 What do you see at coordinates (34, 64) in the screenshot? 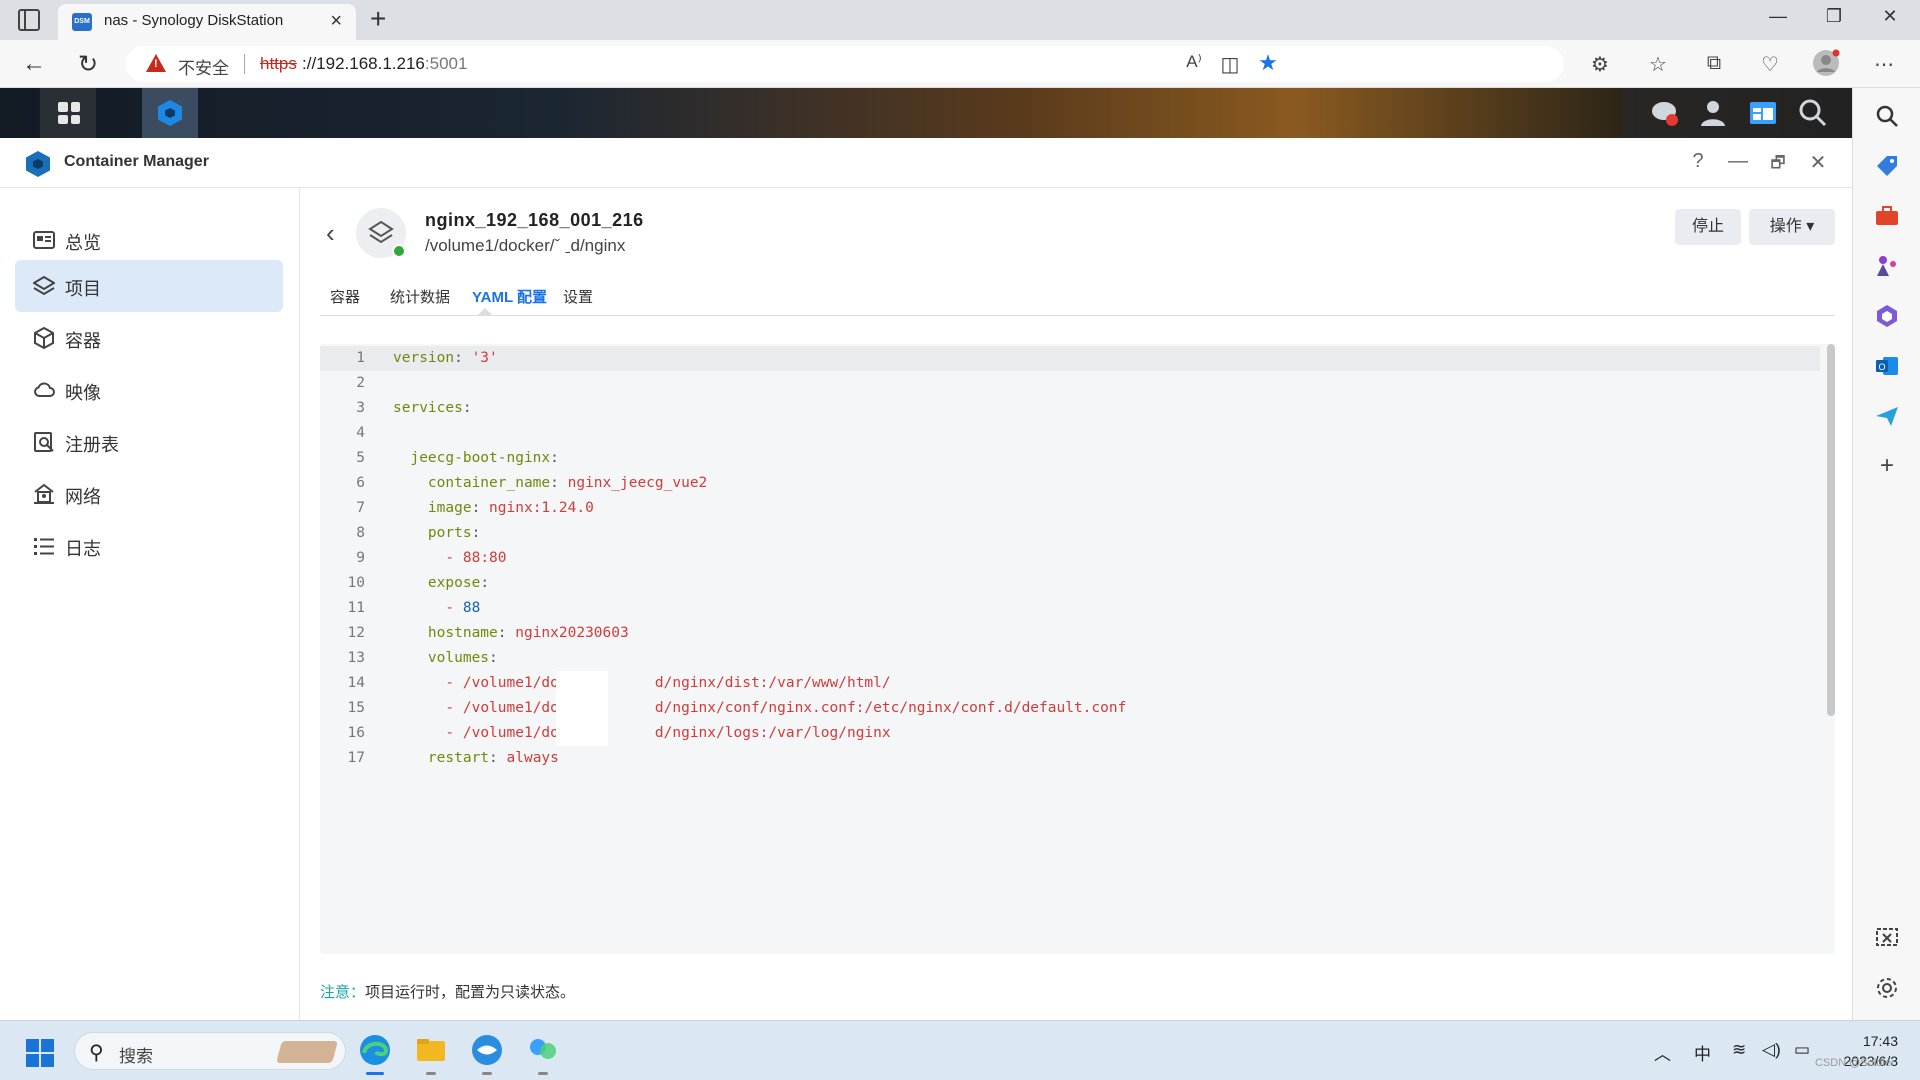
I see `back-icon: ←` at bounding box center [34, 64].